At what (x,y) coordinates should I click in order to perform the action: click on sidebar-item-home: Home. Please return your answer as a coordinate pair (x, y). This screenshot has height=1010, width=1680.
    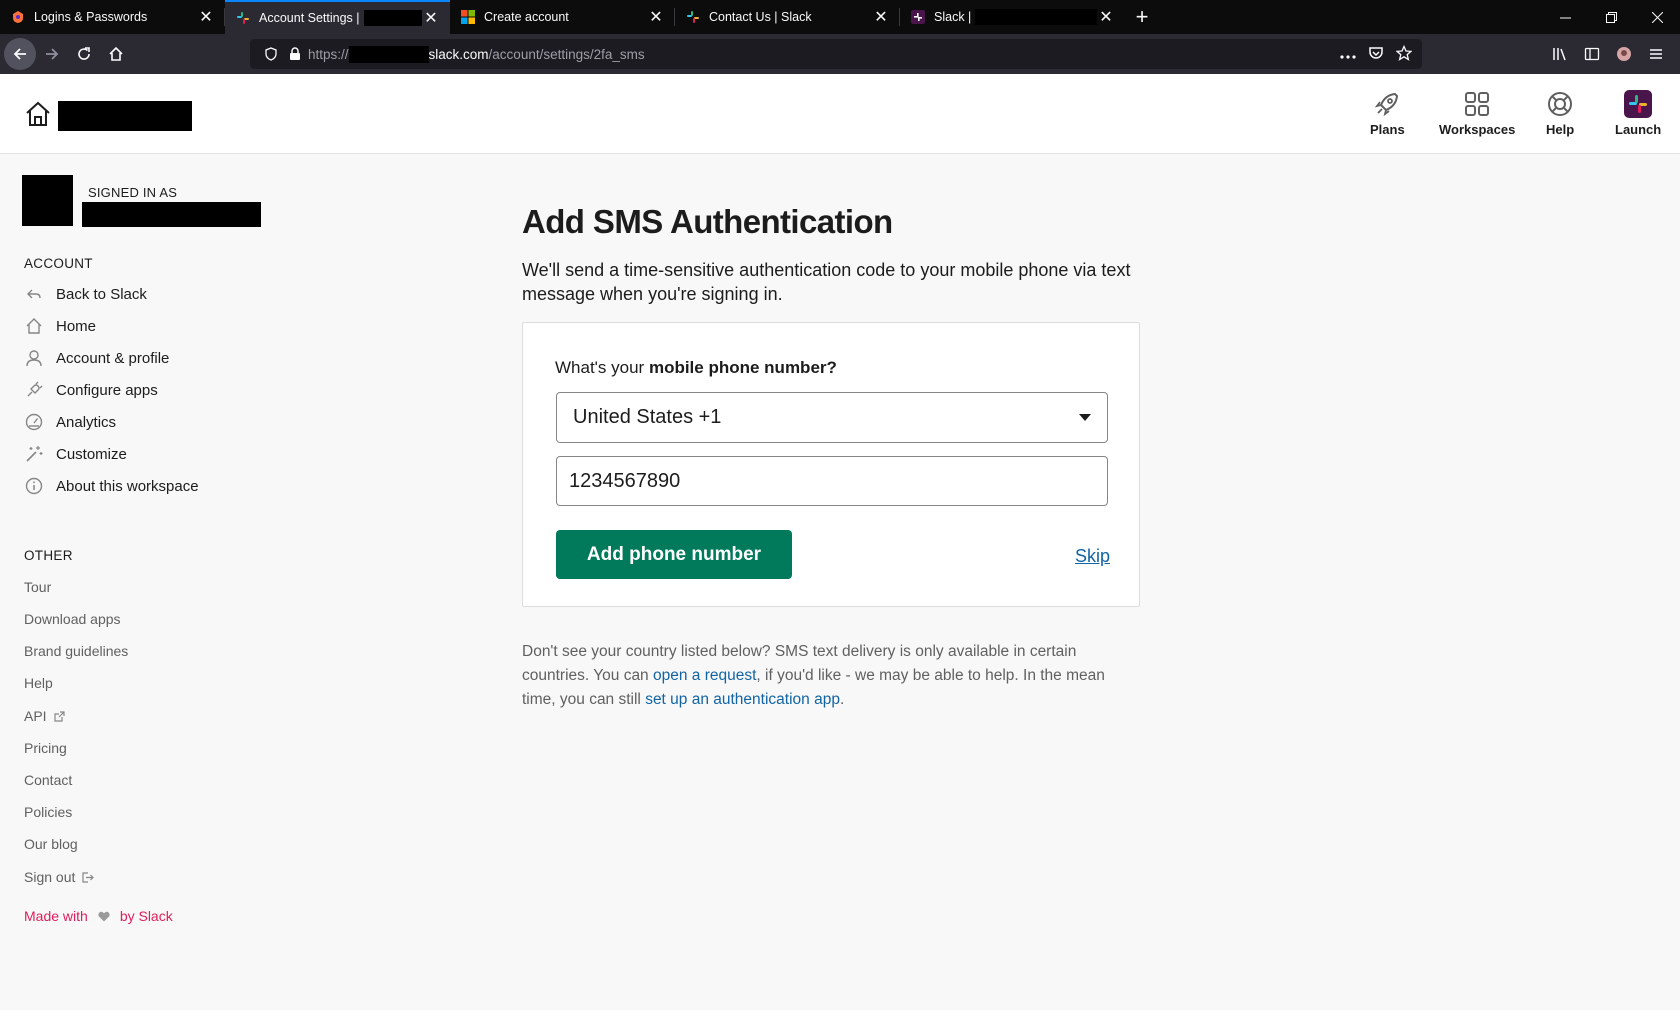
    Looking at the image, I should click on (60, 326).